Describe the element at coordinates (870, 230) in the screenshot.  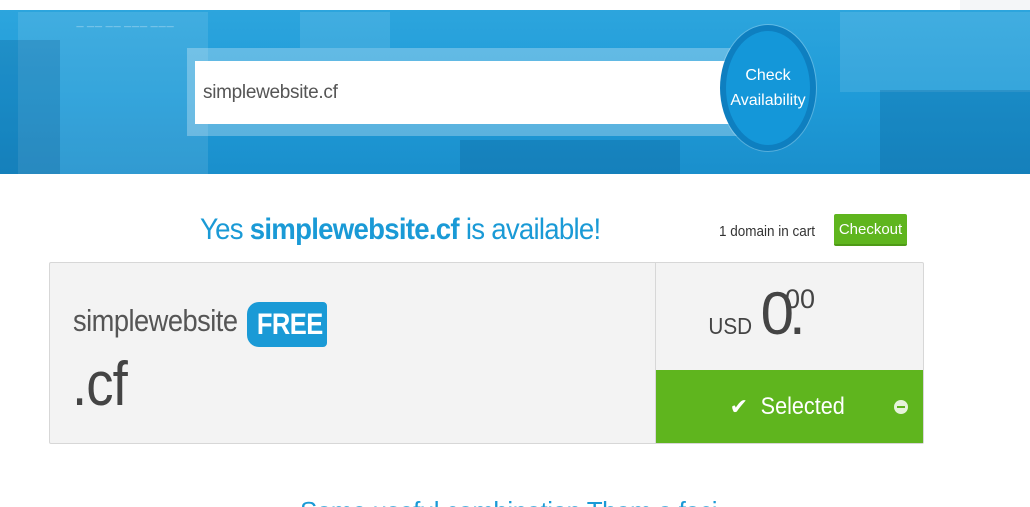
I see `checkout-button: Checkout` at that location.